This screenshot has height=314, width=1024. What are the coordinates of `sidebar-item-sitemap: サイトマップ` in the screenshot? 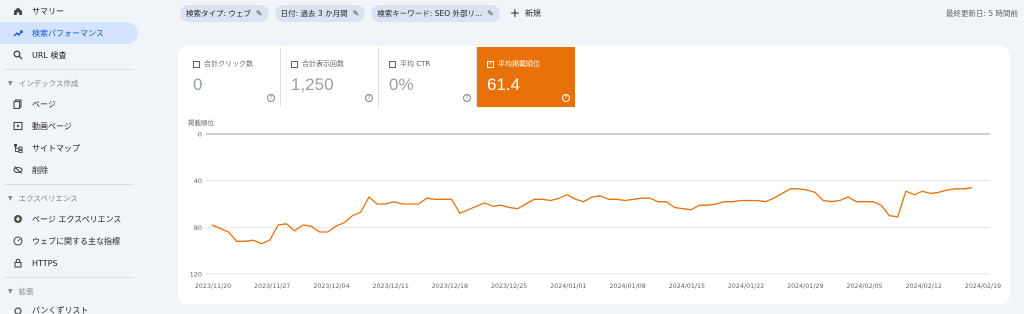 It's located at (69, 148).